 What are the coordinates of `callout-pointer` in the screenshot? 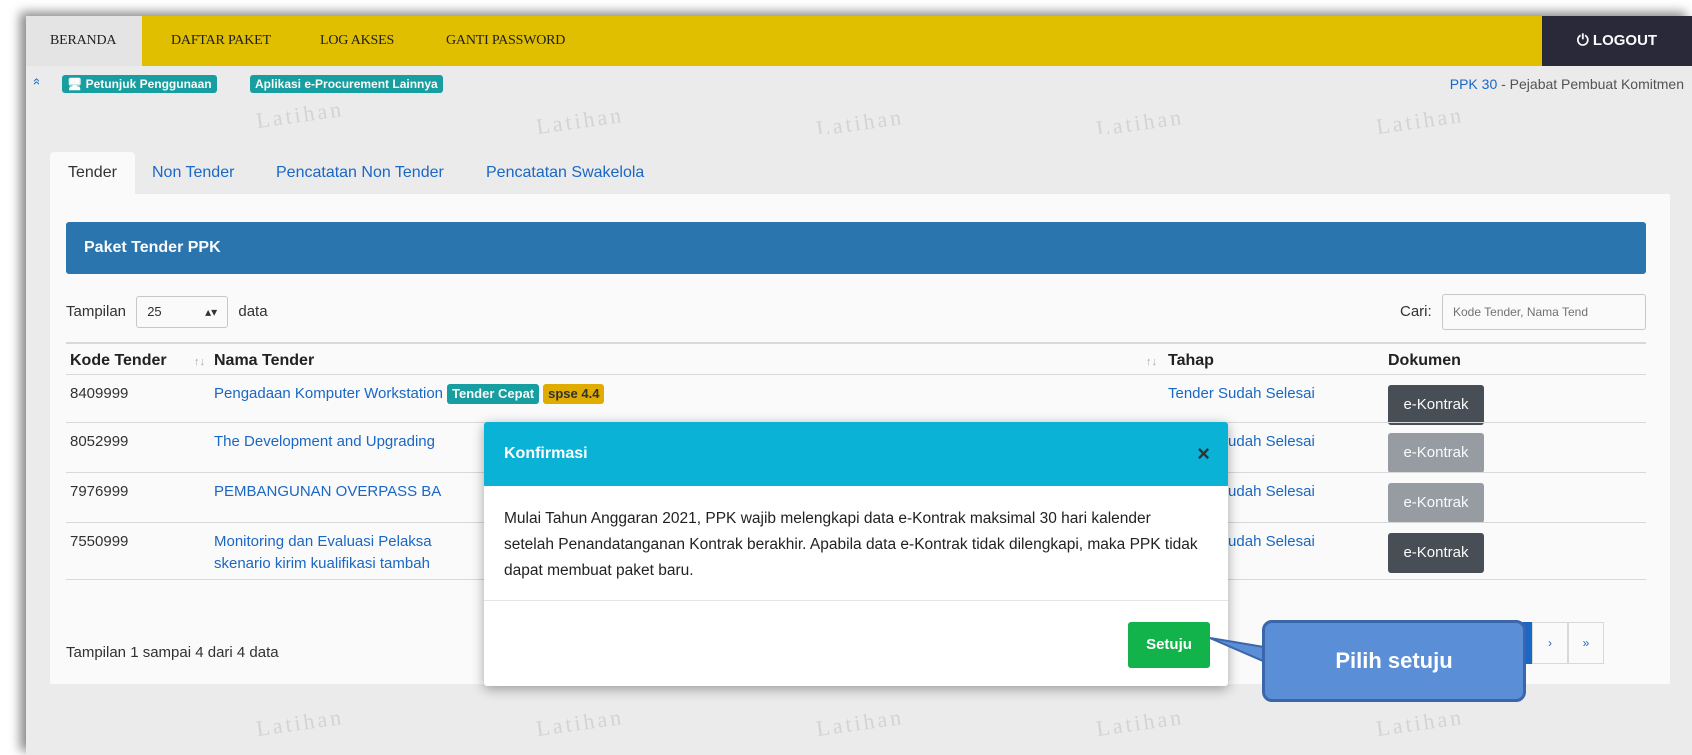 It's located at (1240, 651).